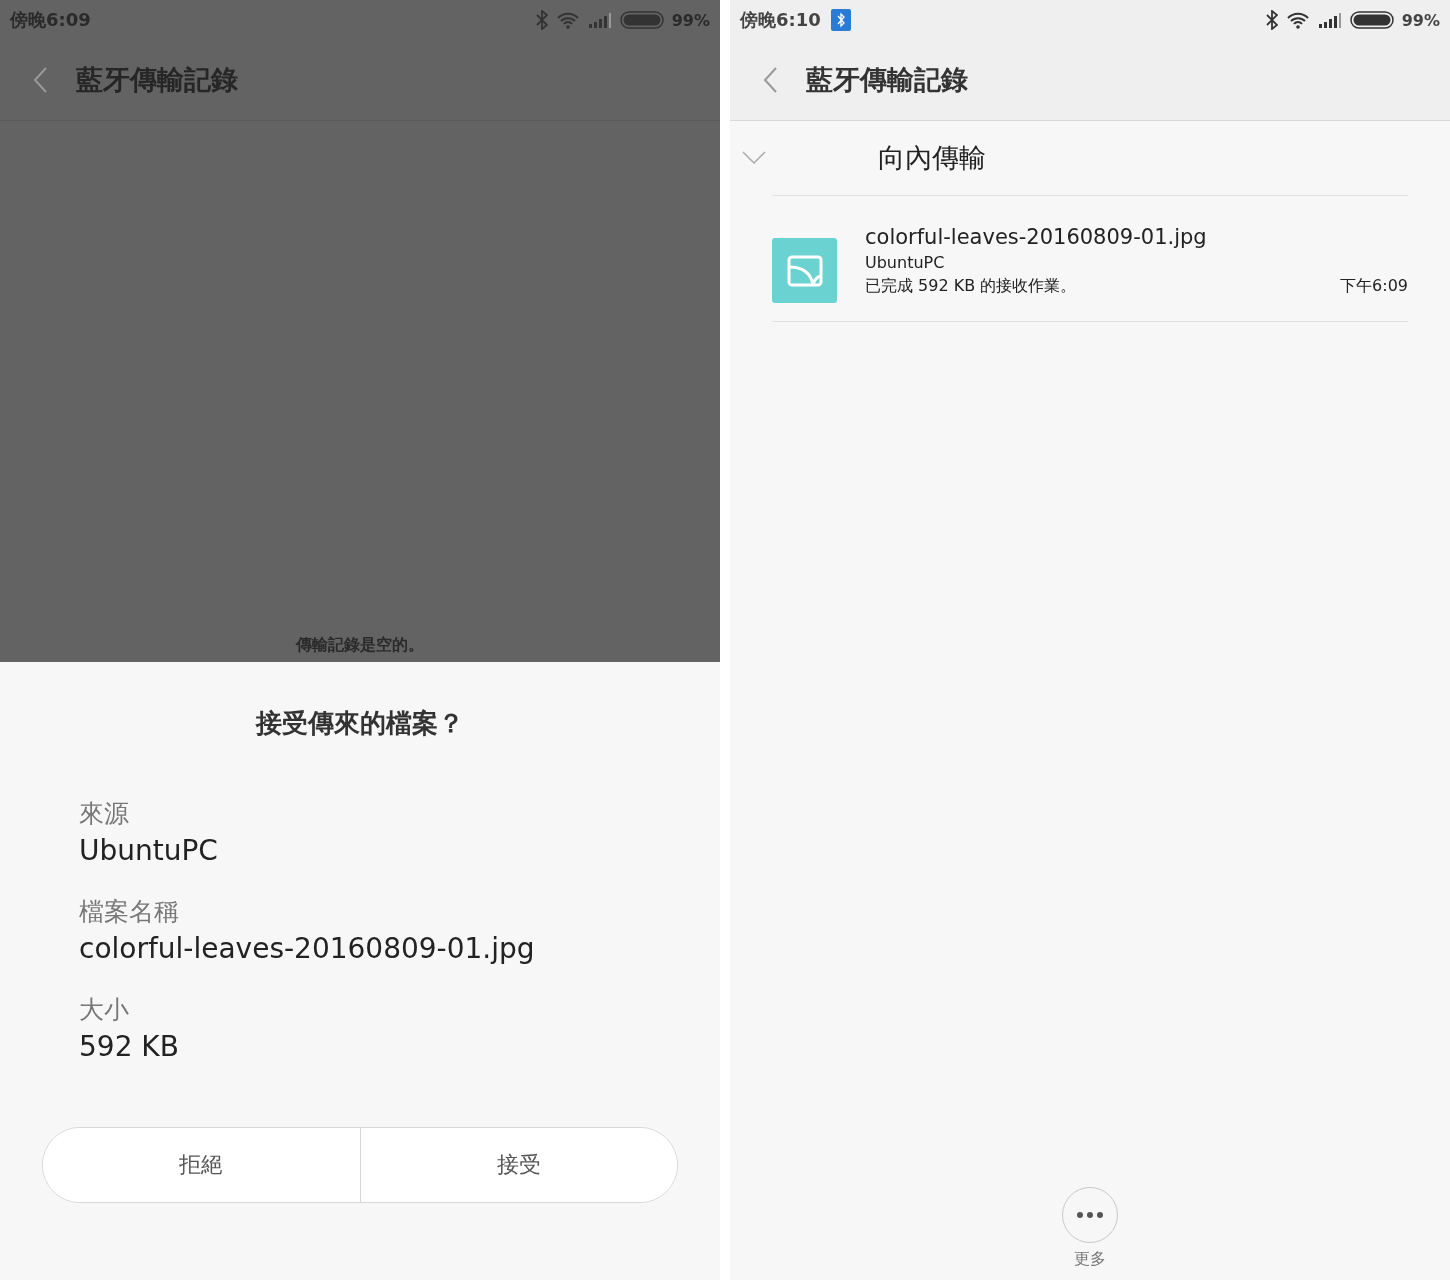 The height and width of the screenshot is (1280, 1450). I want to click on bluetooth-notification-icon, so click(840, 20).